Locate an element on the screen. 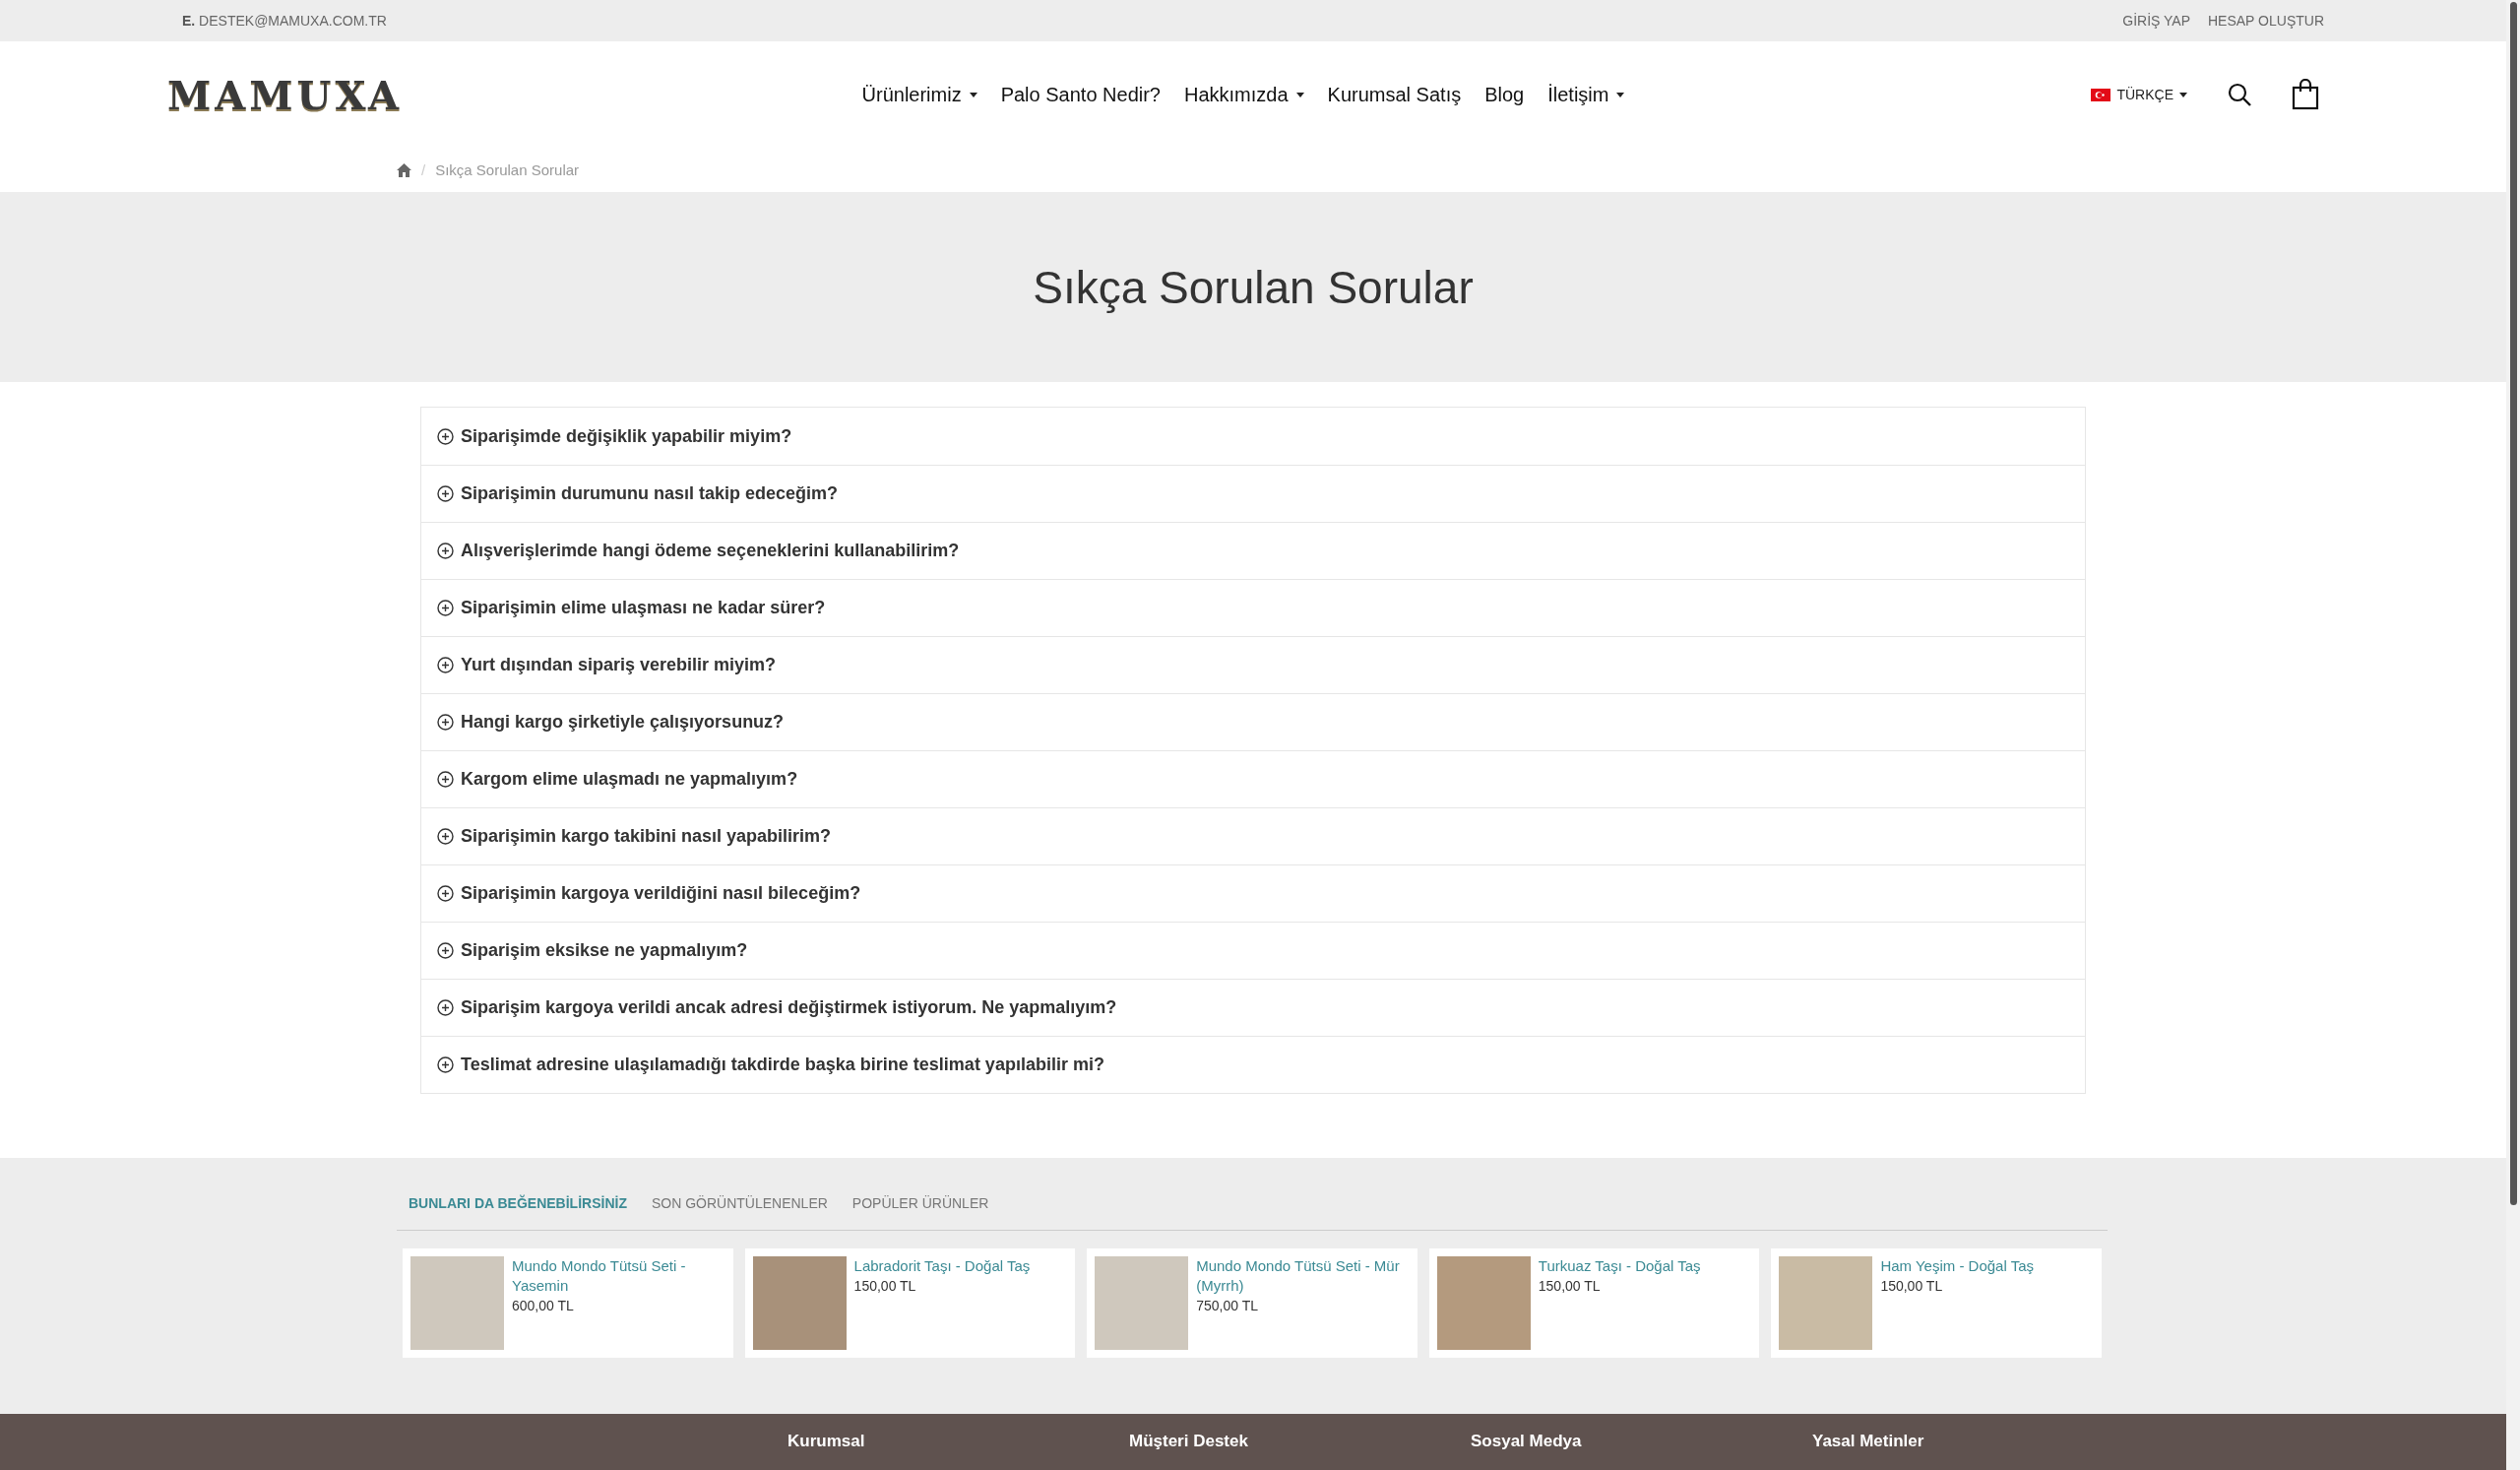  faq-question: Siparişimde değişiklik yapabilir miyim? is located at coordinates (1253, 436).